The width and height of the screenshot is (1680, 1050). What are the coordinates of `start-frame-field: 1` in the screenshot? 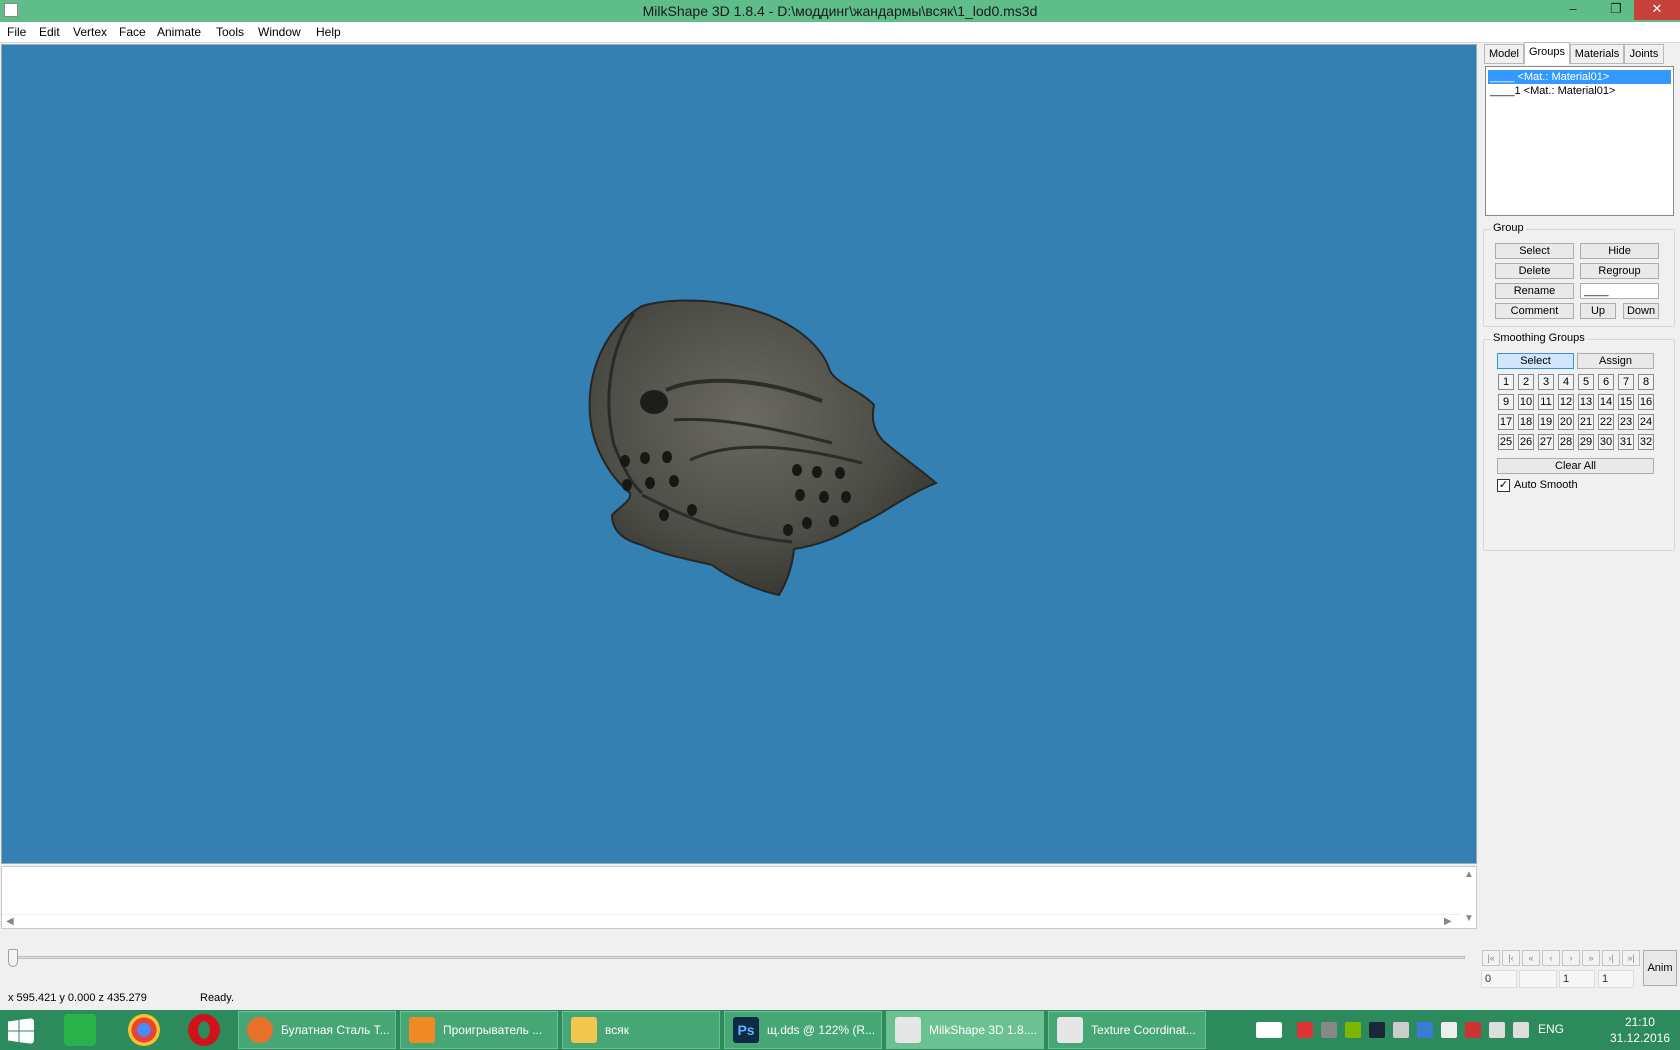 It's located at (1577, 979).